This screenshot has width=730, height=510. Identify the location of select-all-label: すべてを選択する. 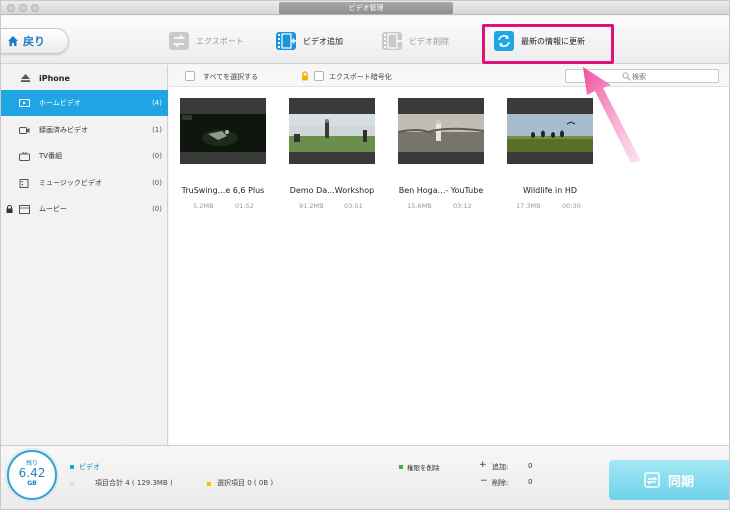
(231, 77).